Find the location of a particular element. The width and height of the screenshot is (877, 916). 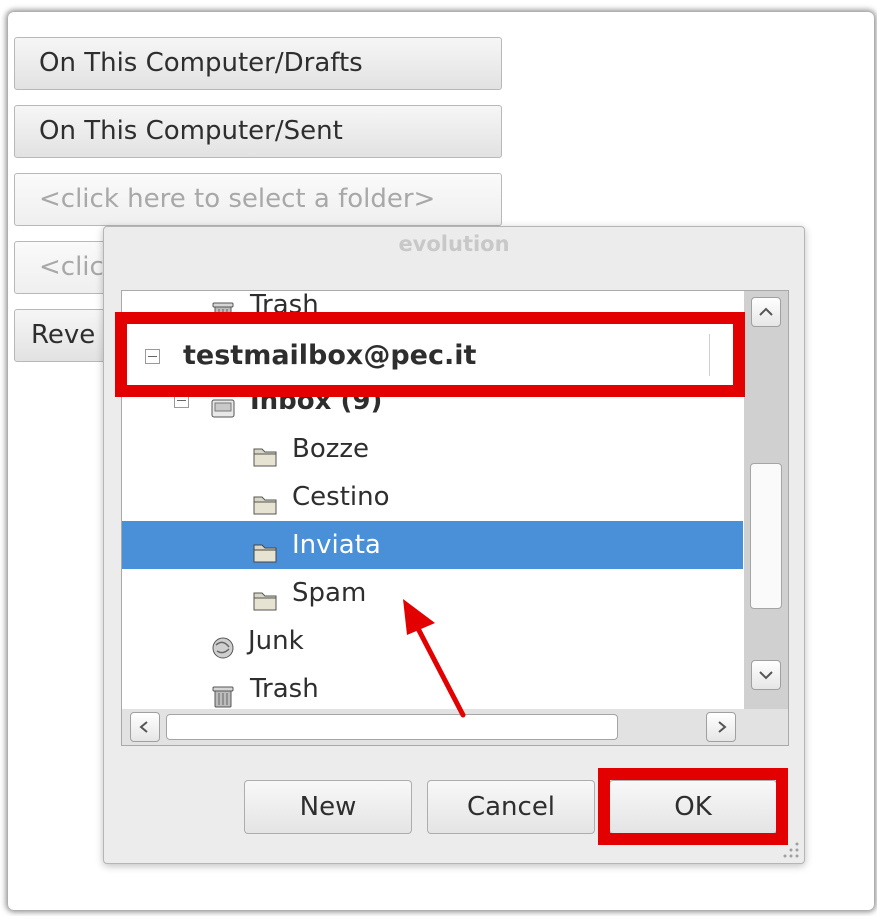

chevron-up-icon is located at coordinates (766, 311).